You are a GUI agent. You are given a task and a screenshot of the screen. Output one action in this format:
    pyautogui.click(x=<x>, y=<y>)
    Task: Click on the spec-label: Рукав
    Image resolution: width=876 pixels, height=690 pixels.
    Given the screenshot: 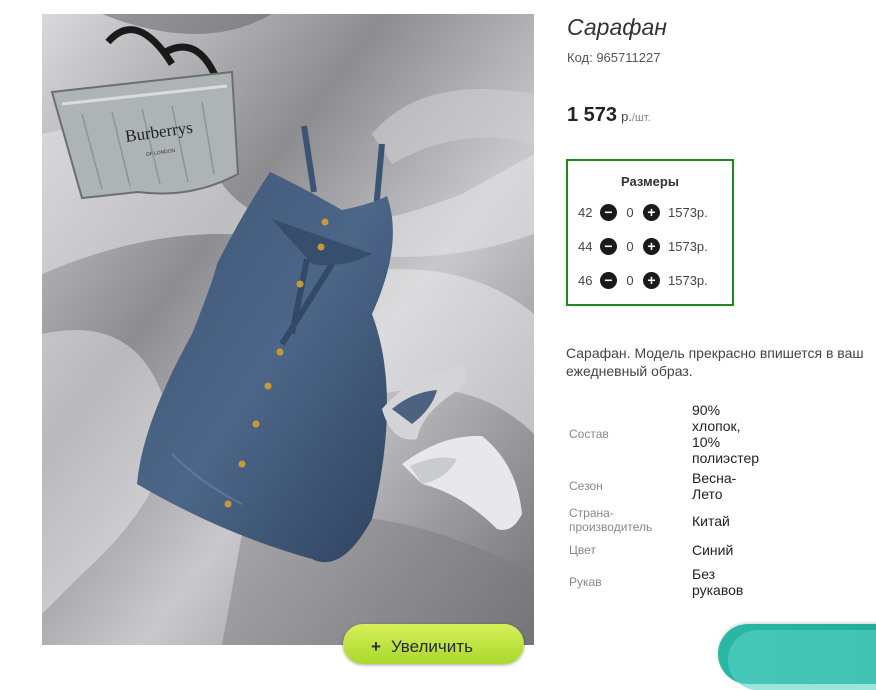 What is the action you would take?
    pyautogui.click(x=585, y=582)
    